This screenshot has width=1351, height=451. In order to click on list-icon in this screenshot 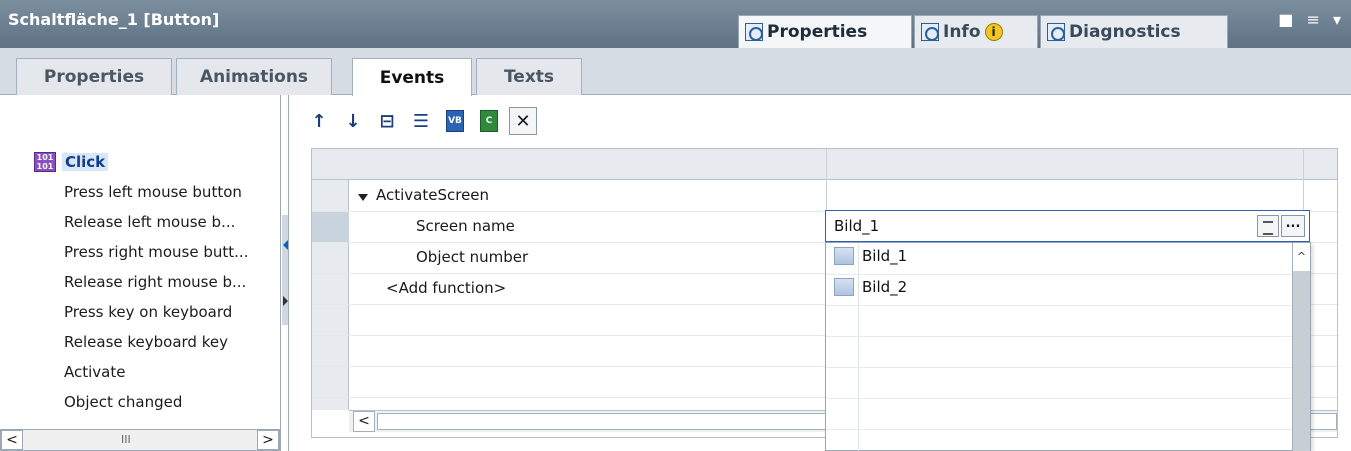, I will do `click(1268, 226)`.